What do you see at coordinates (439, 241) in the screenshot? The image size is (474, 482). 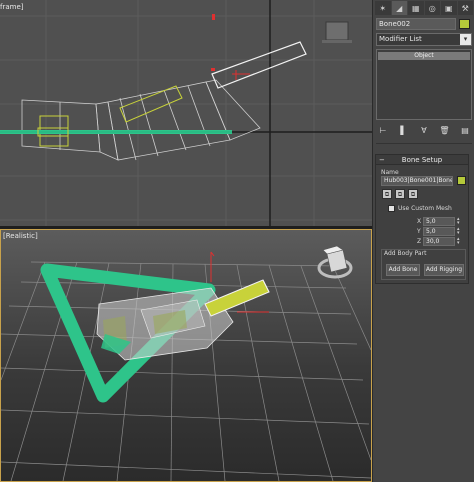 I see `z-size-field: 30,0` at bounding box center [439, 241].